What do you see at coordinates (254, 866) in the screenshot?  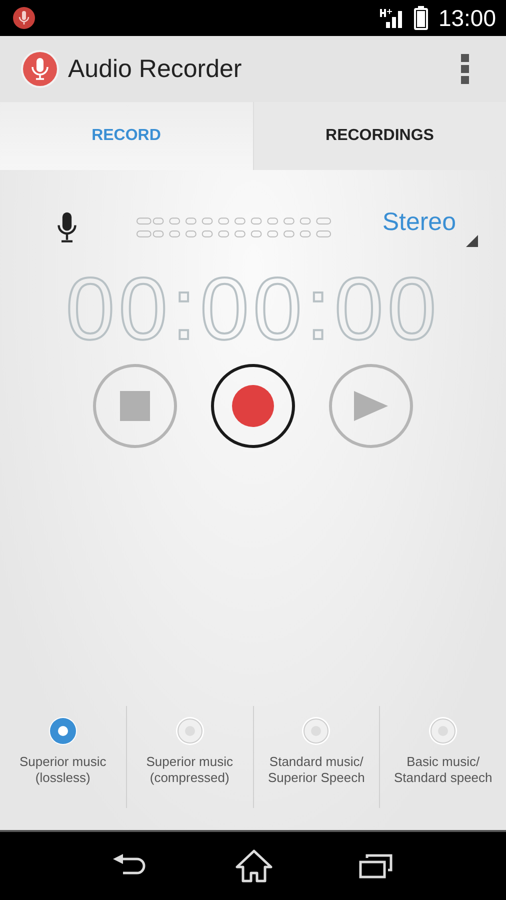 I see `home-icon` at bounding box center [254, 866].